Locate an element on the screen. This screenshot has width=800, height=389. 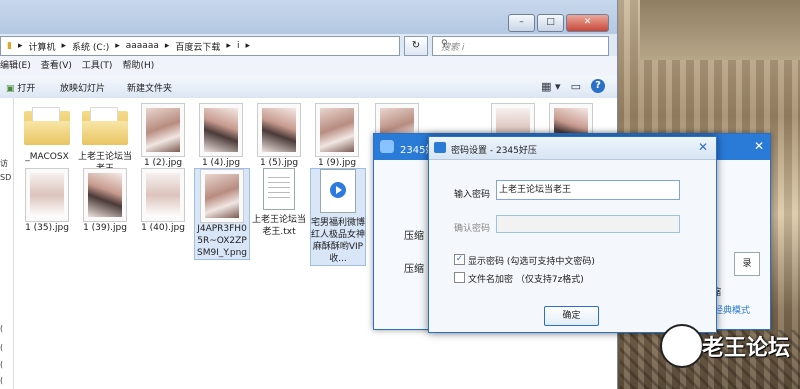
encrypt-filenames-checkbox is located at coordinates (459, 277).